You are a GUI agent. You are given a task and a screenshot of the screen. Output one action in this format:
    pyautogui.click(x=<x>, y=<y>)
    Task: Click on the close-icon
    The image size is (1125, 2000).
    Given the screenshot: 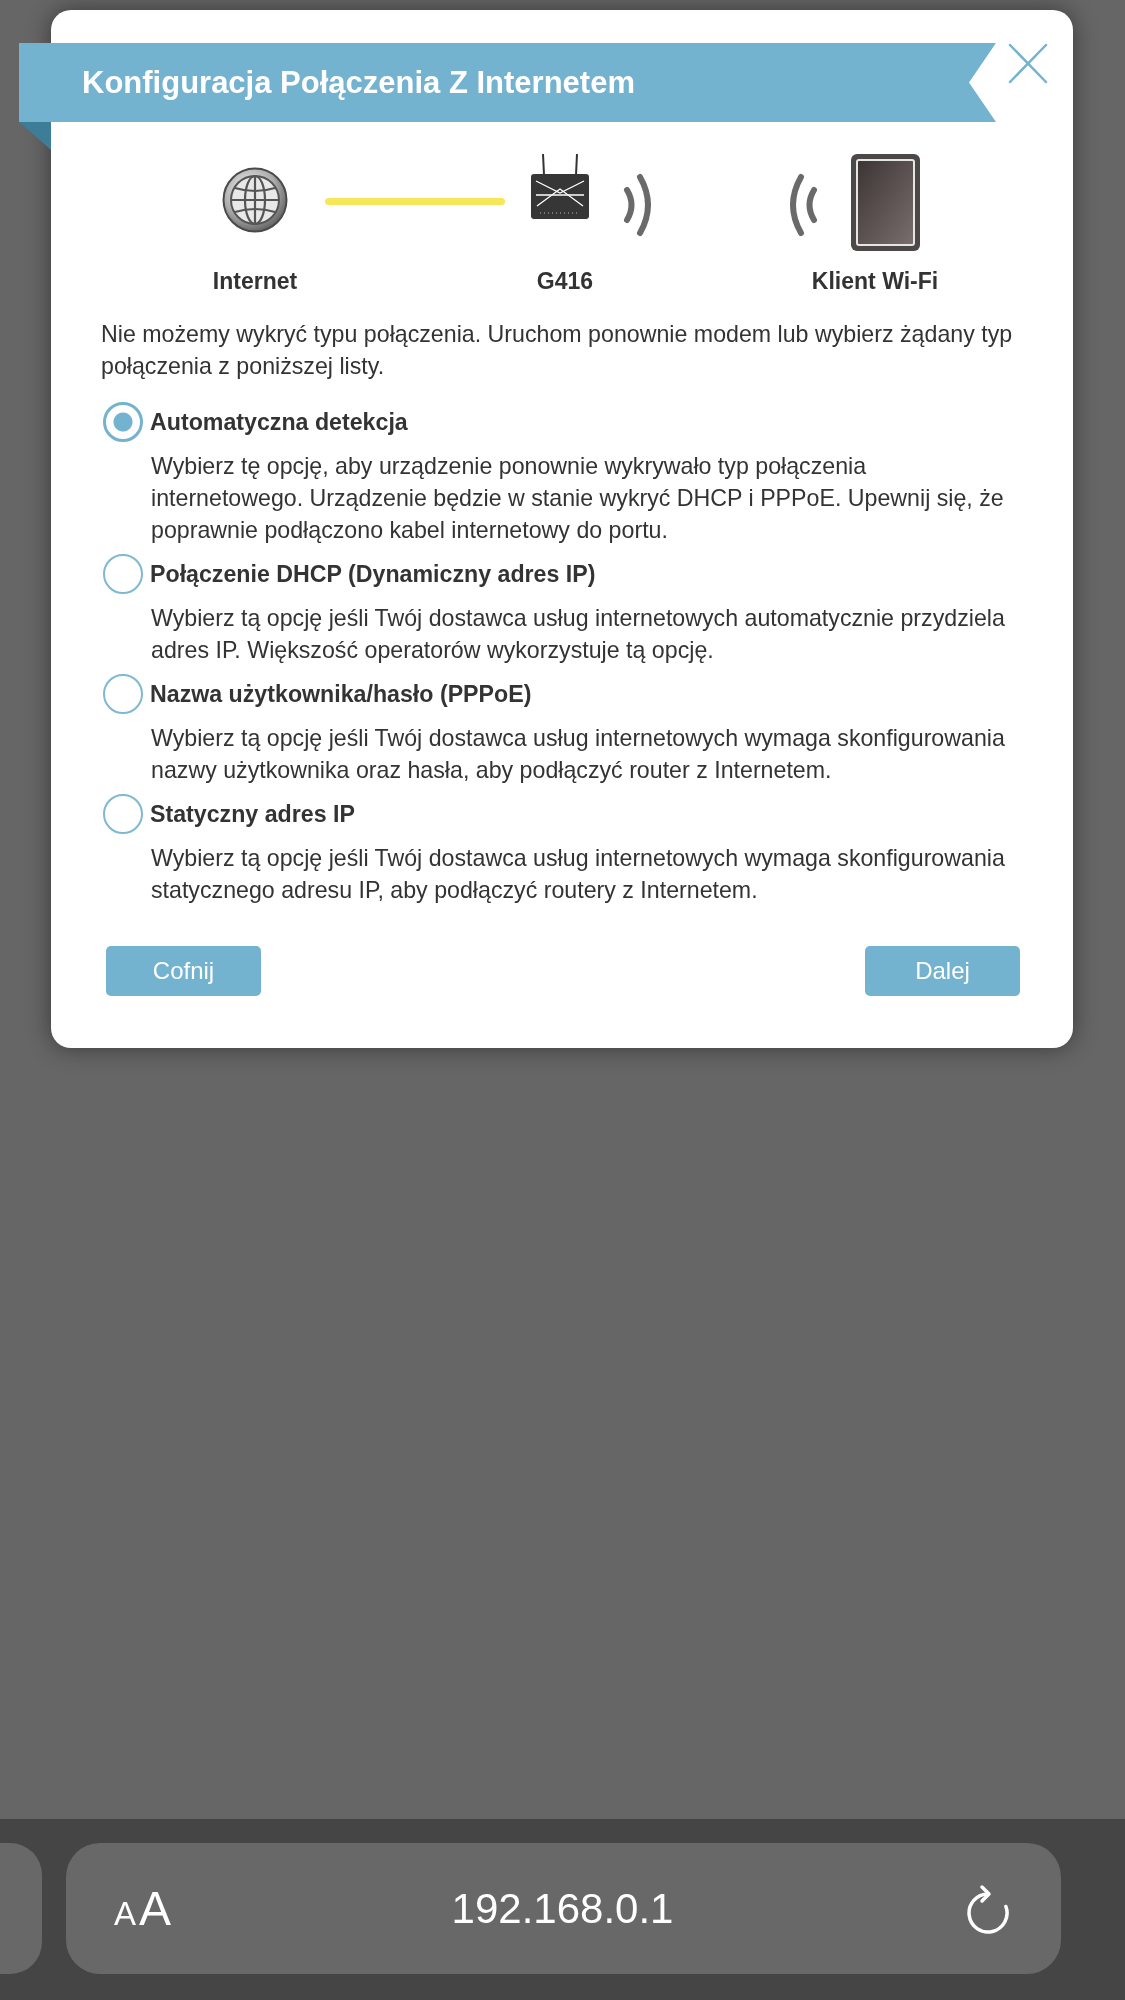 What is the action you would take?
    pyautogui.click(x=1028, y=63)
    